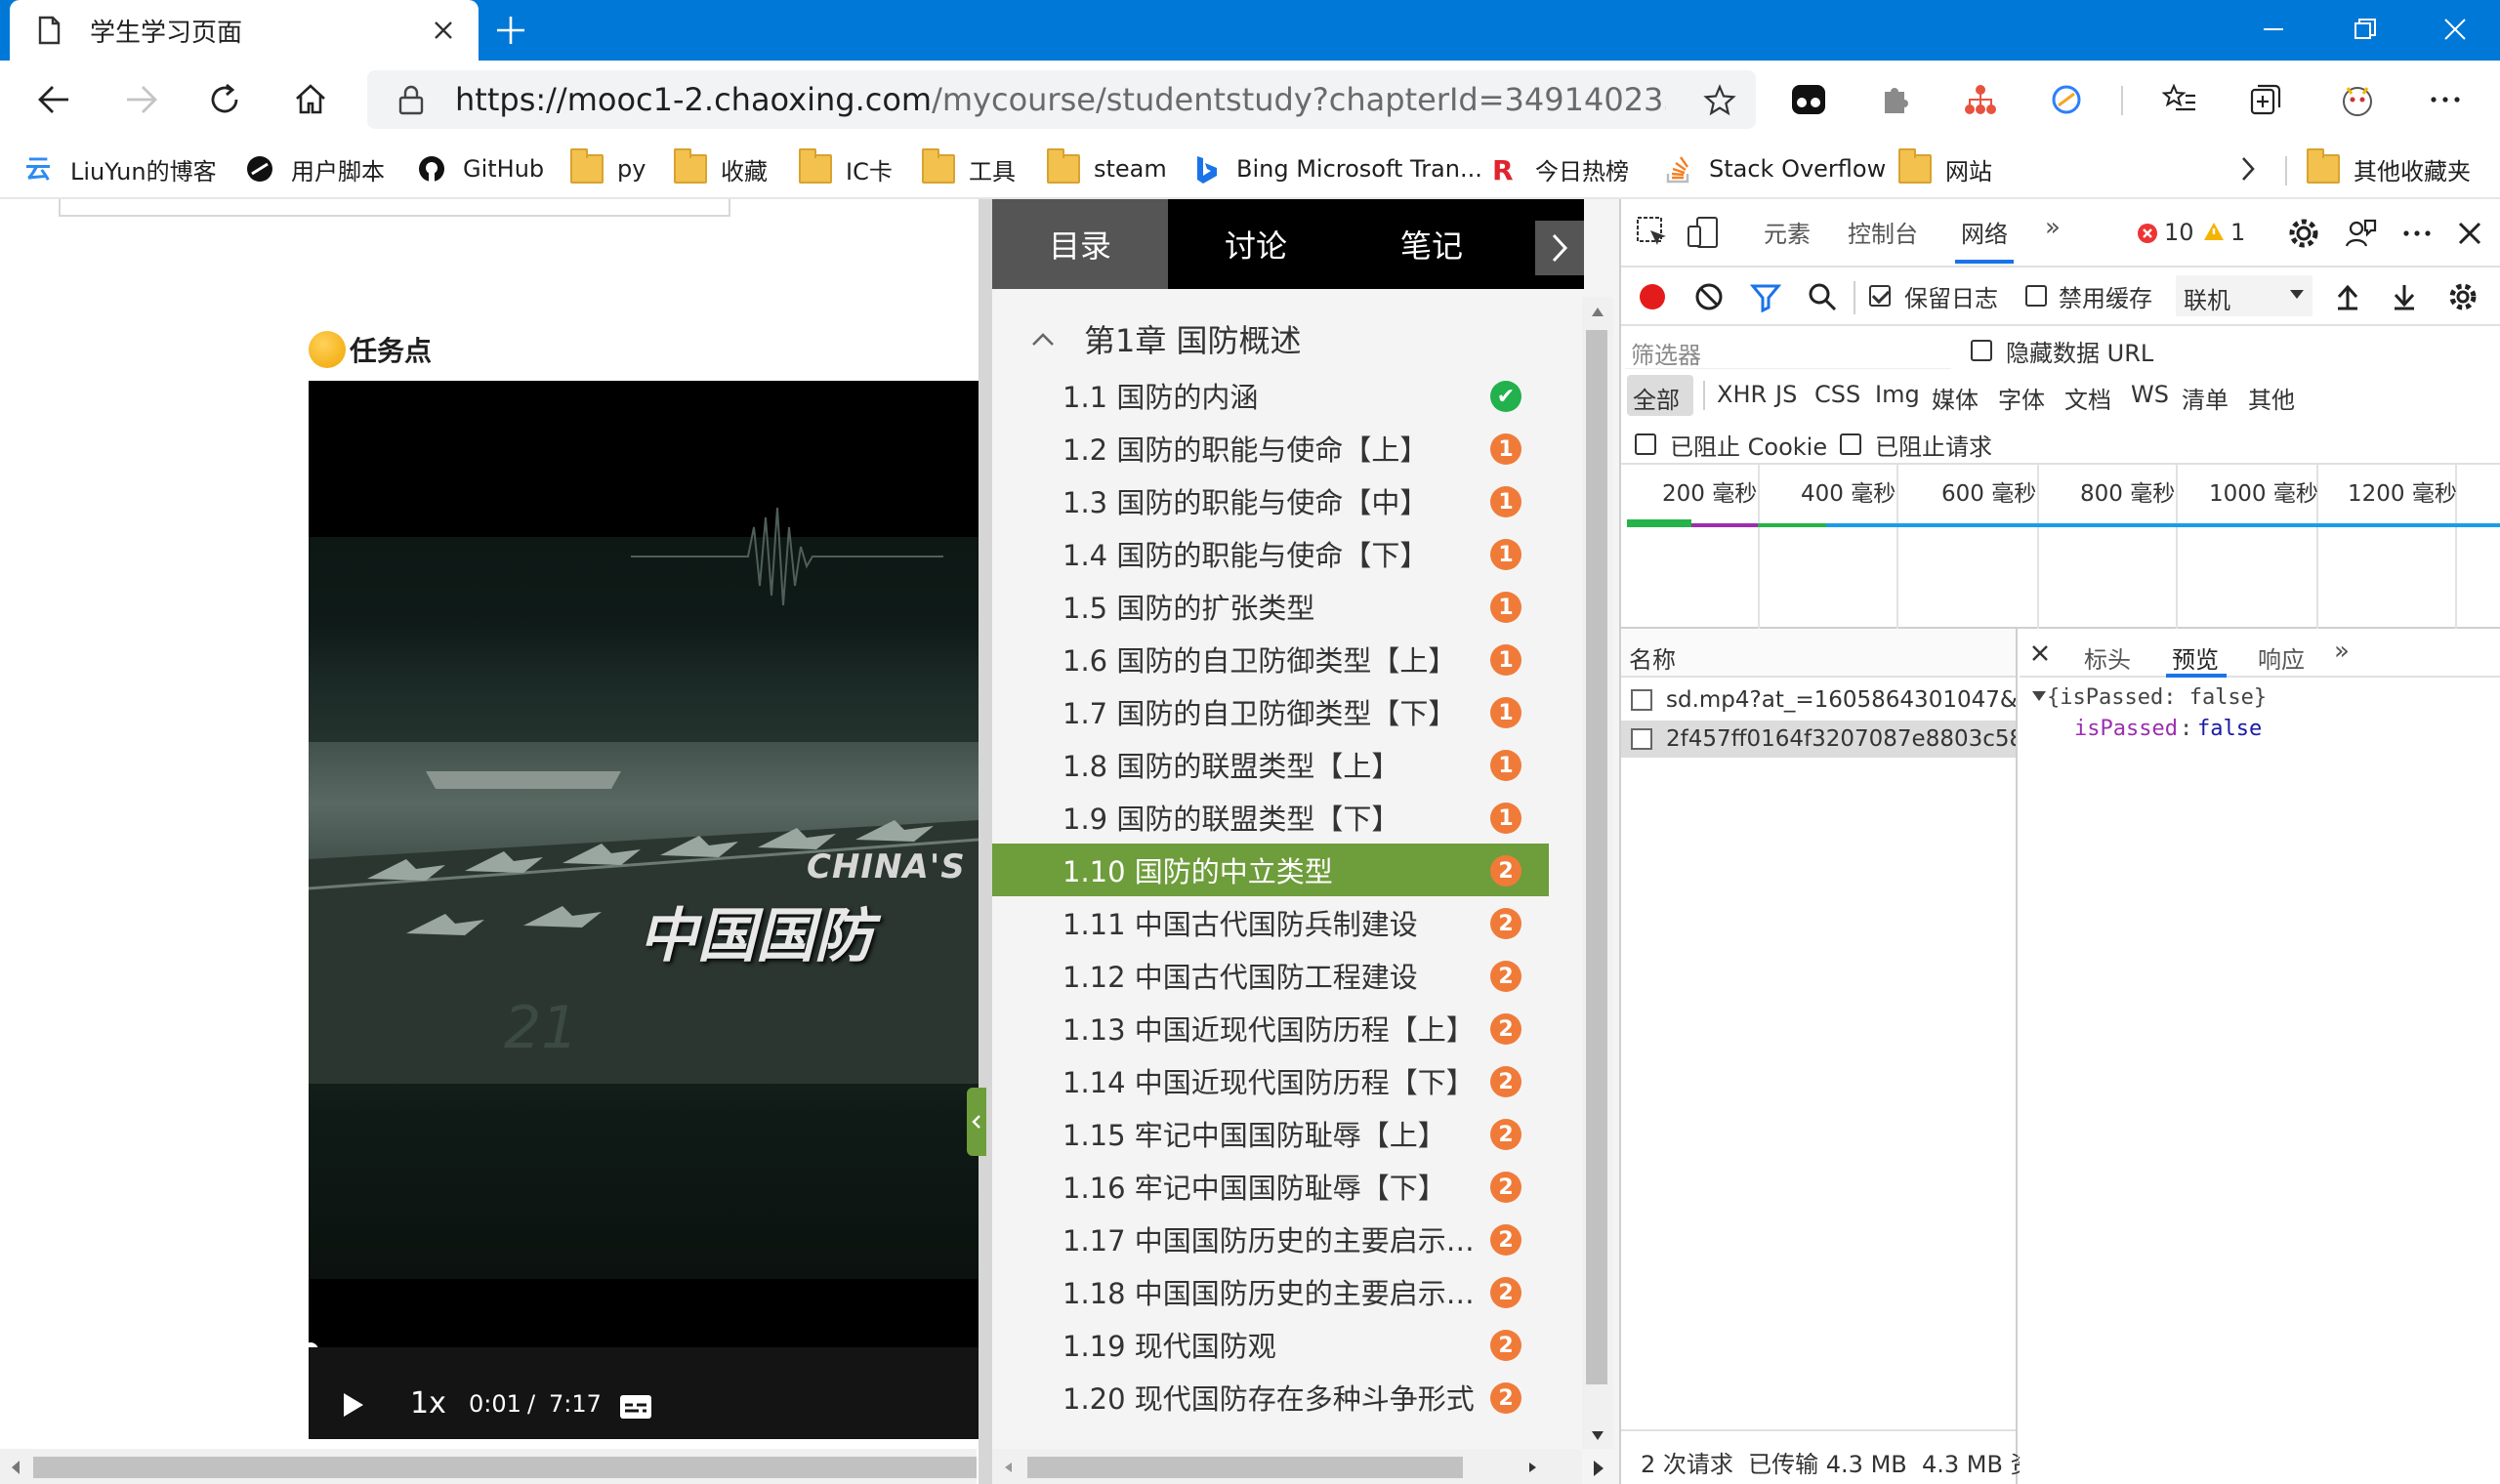 This screenshot has height=1484, width=2500. Describe the element at coordinates (2021, 398) in the screenshot. I see `type-filter-font: 字体` at that location.